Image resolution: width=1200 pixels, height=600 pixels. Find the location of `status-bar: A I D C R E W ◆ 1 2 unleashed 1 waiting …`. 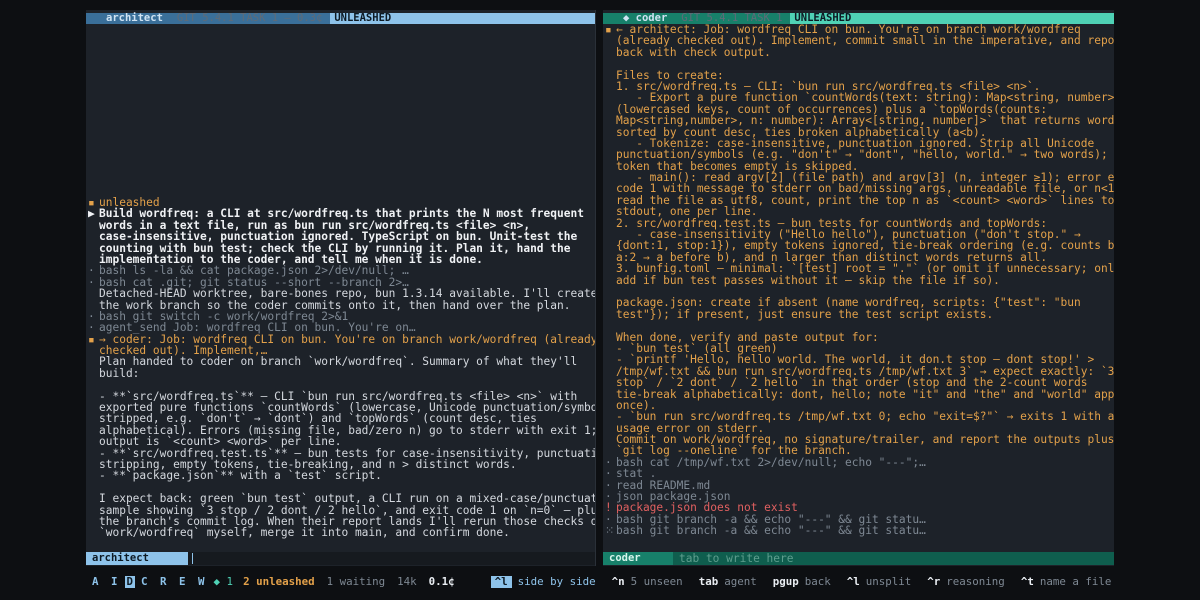

status-bar: A I D C R E W ◆ 1 2 unleashed 1 waiting … is located at coordinates (600, 582).